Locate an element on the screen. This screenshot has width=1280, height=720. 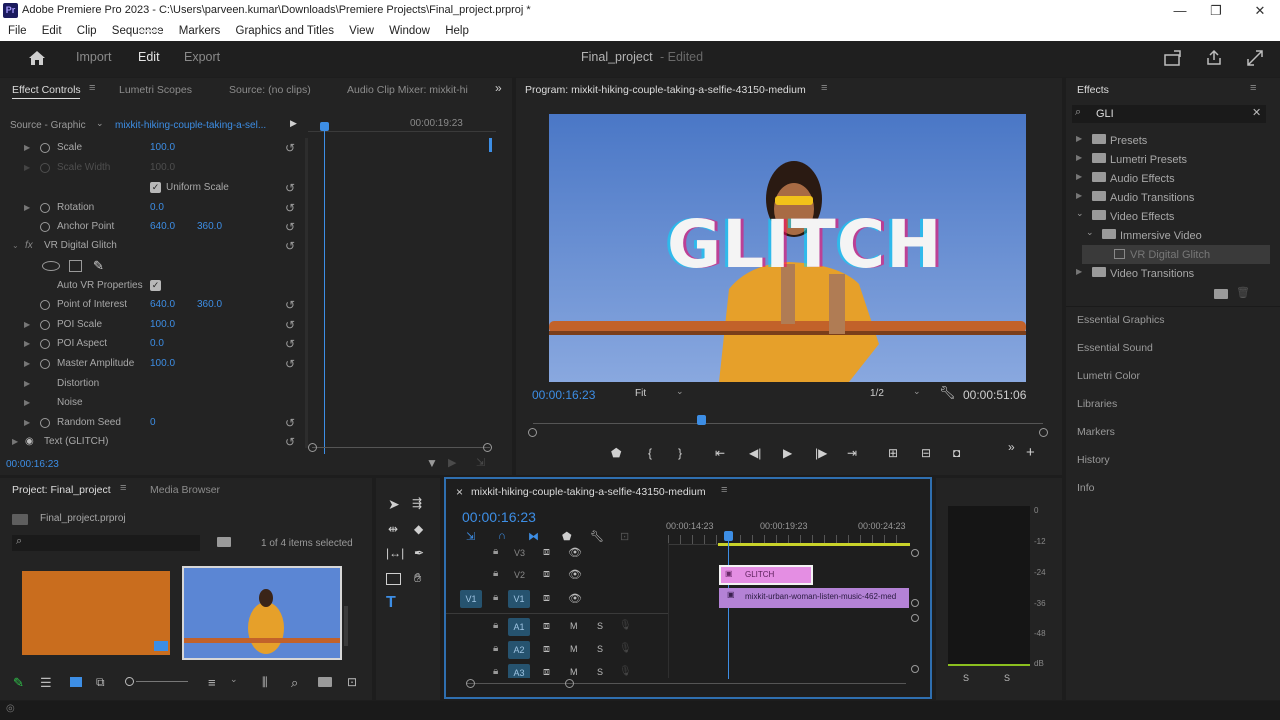
close-window-icon: ✕ is located at coordinates (1260, 10).